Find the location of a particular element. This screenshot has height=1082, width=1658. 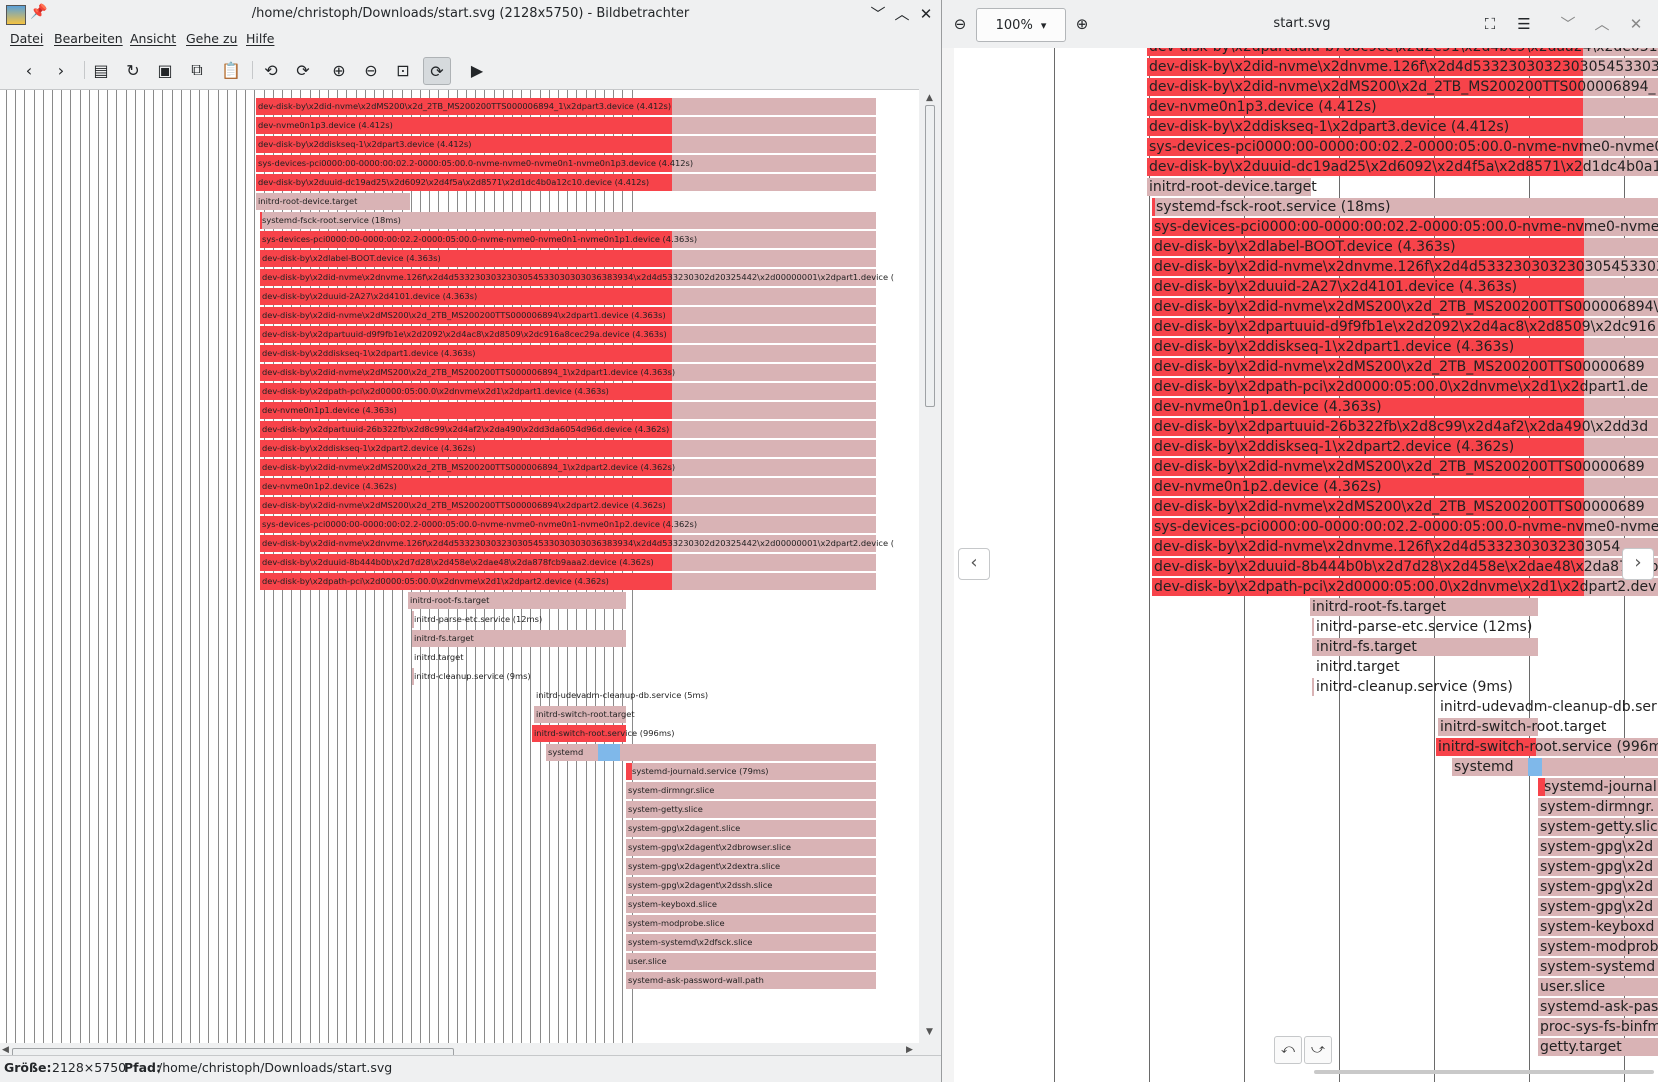

timeline-row-label: proc-sys-fs-binfm is located at coordinates (1599, 1027).